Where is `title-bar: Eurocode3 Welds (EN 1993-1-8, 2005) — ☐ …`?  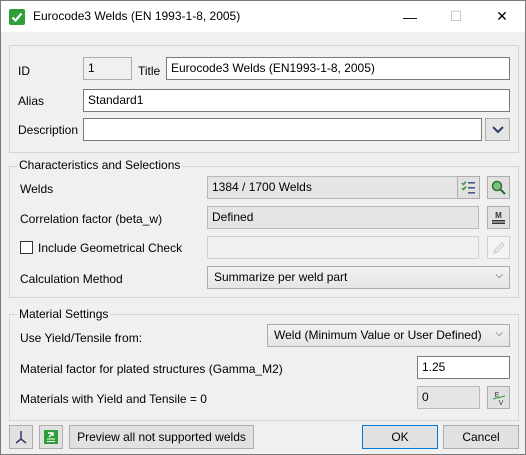
title-bar: Eurocode3 Welds (EN 1993-1-8, 2005) — ☐ … is located at coordinates (263, 16).